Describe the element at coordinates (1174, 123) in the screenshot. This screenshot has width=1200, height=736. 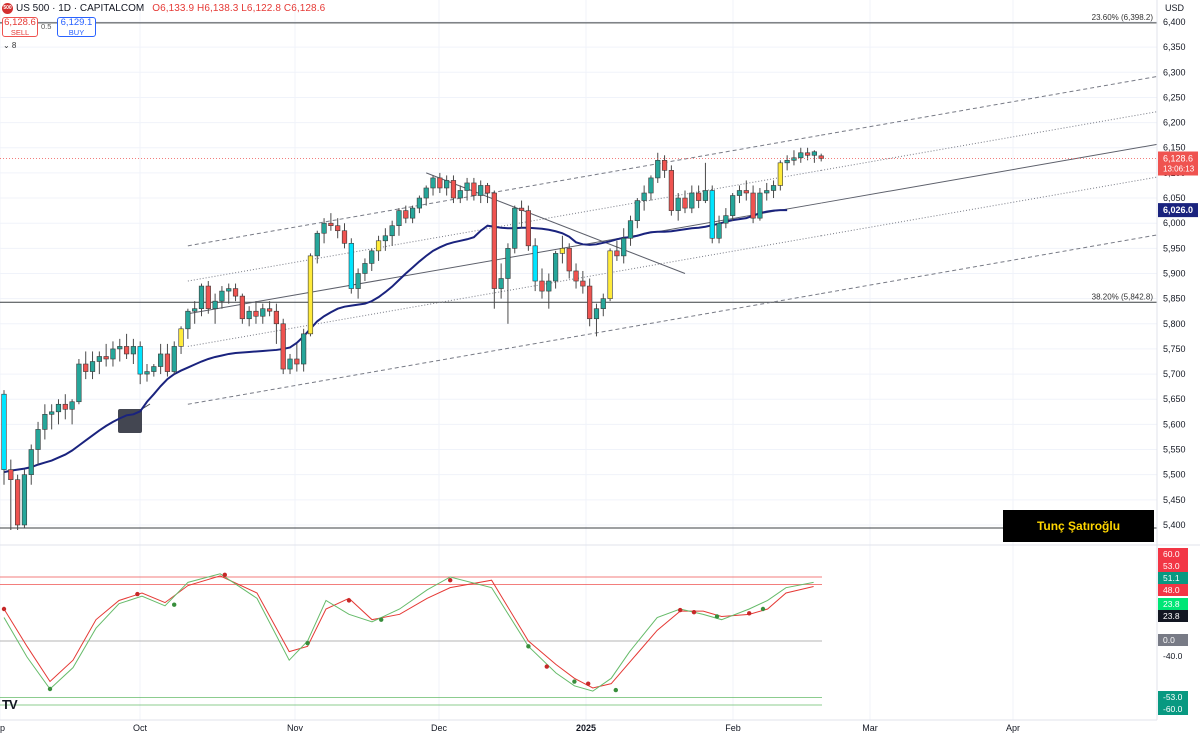
I see `price-tick-label: 6,200` at that location.